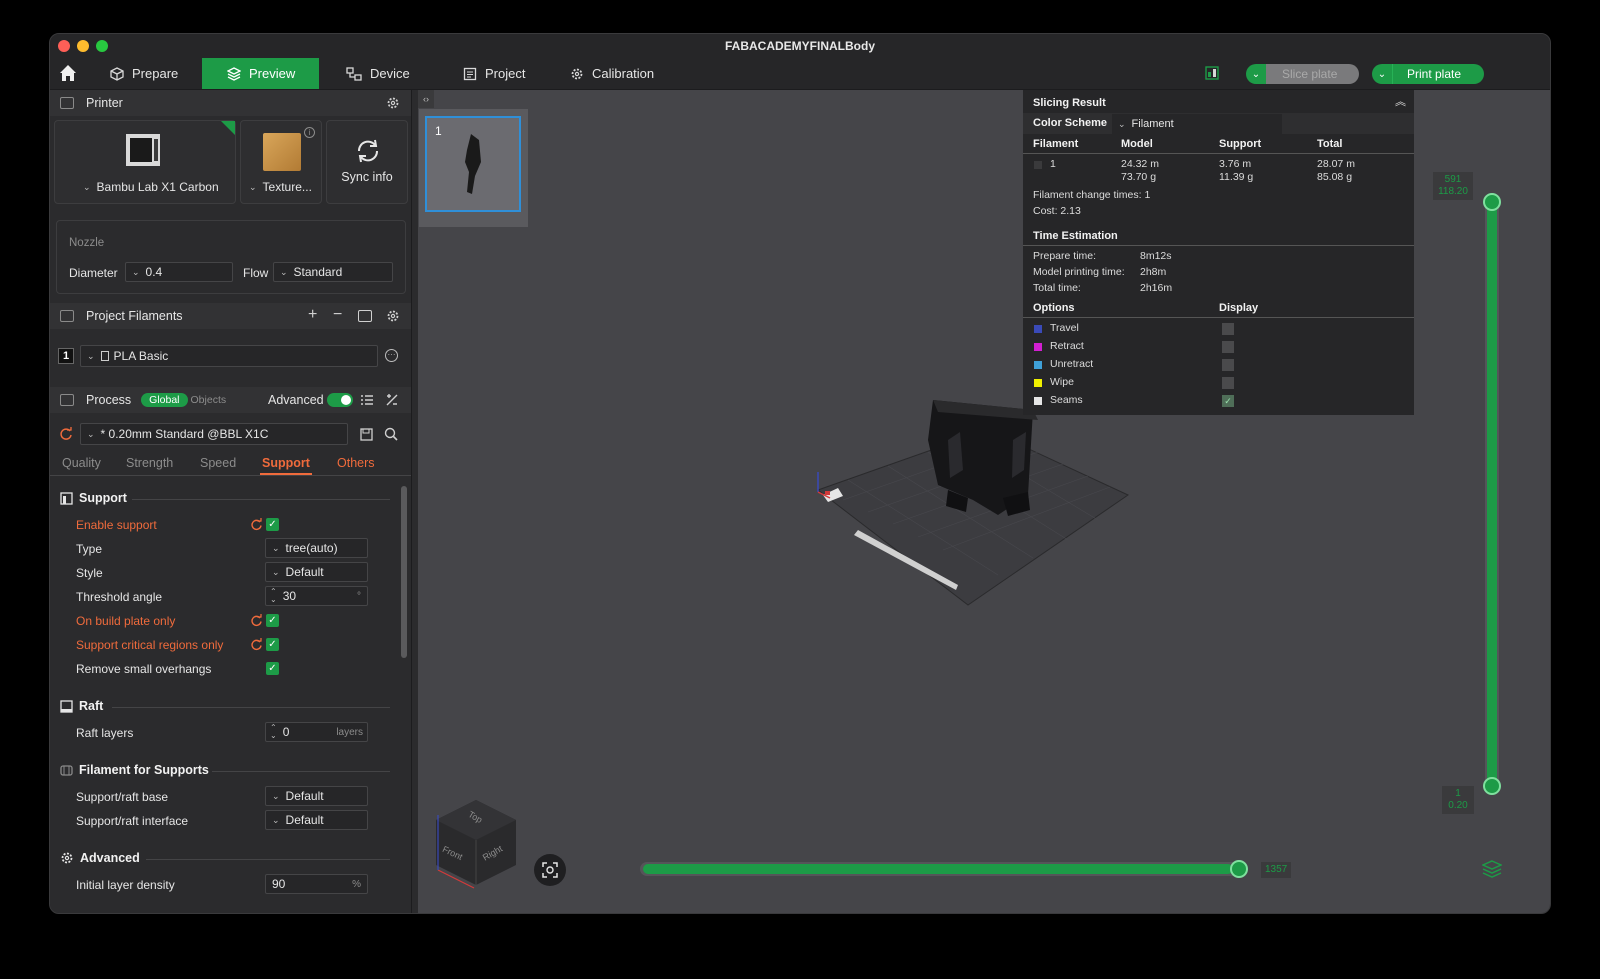  Describe the element at coordinates (66, 434) in the screenshot. I see `reset-preset-icon` at that location.